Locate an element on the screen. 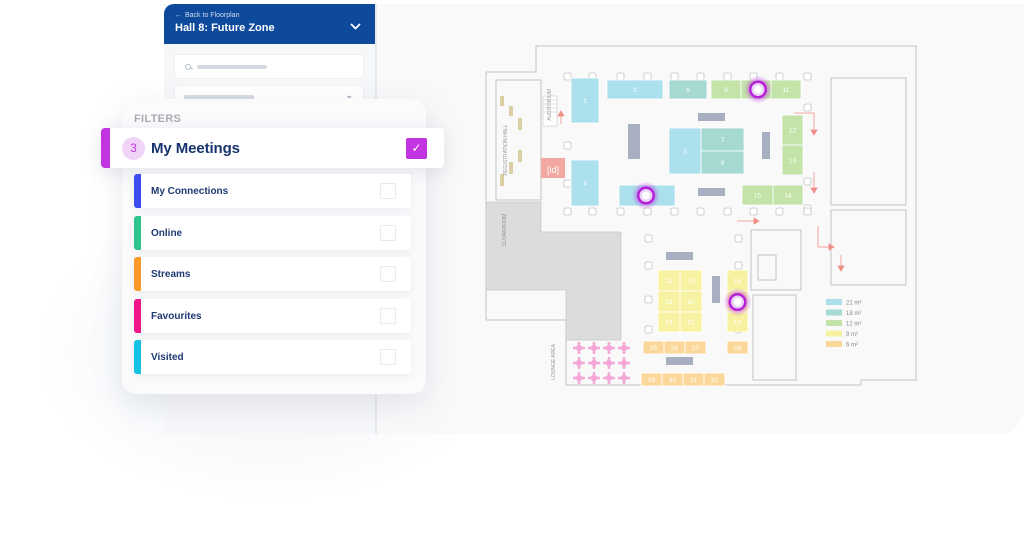 The width and height of the screenshot is (1024, 539). booth-30: 30 is located at coordinates (672, 379).